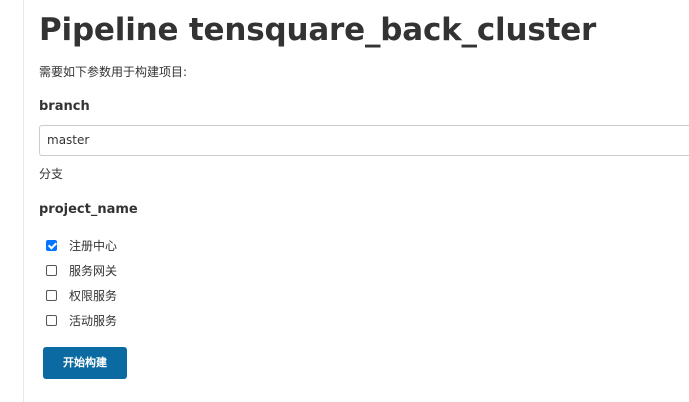  I want to click on branch-param-label: branch, so click(64, 106).